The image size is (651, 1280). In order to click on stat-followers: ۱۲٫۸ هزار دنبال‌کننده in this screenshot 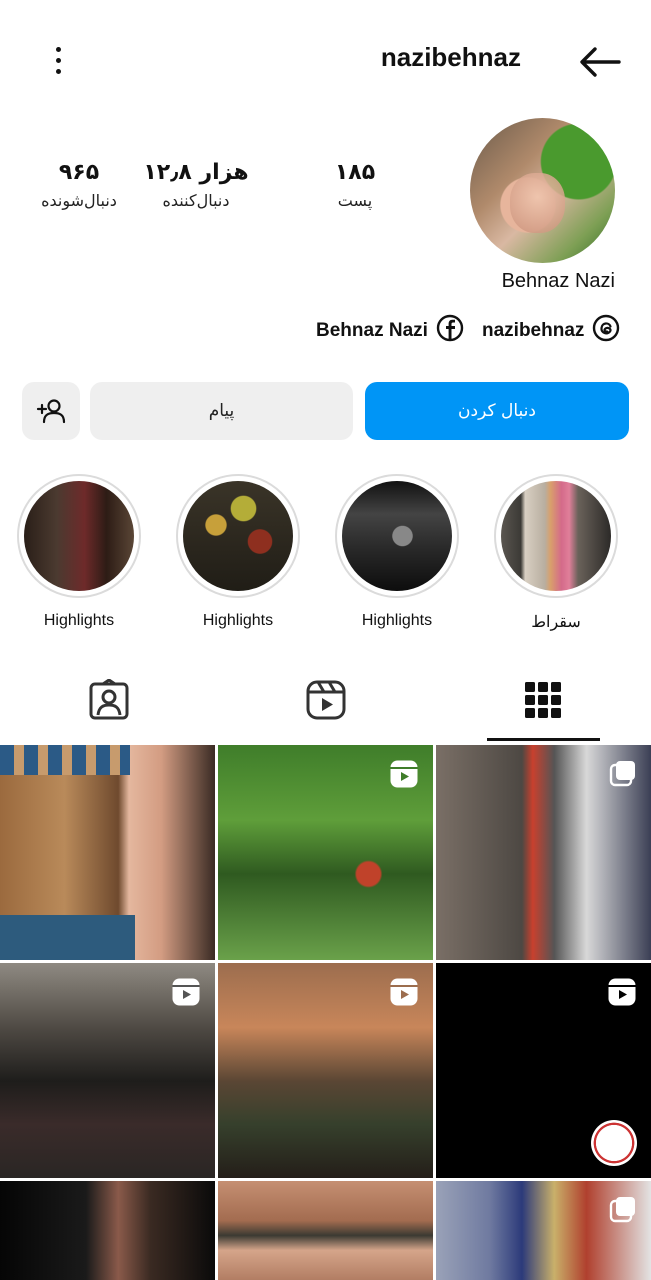, I will do `click(196, 185)`.